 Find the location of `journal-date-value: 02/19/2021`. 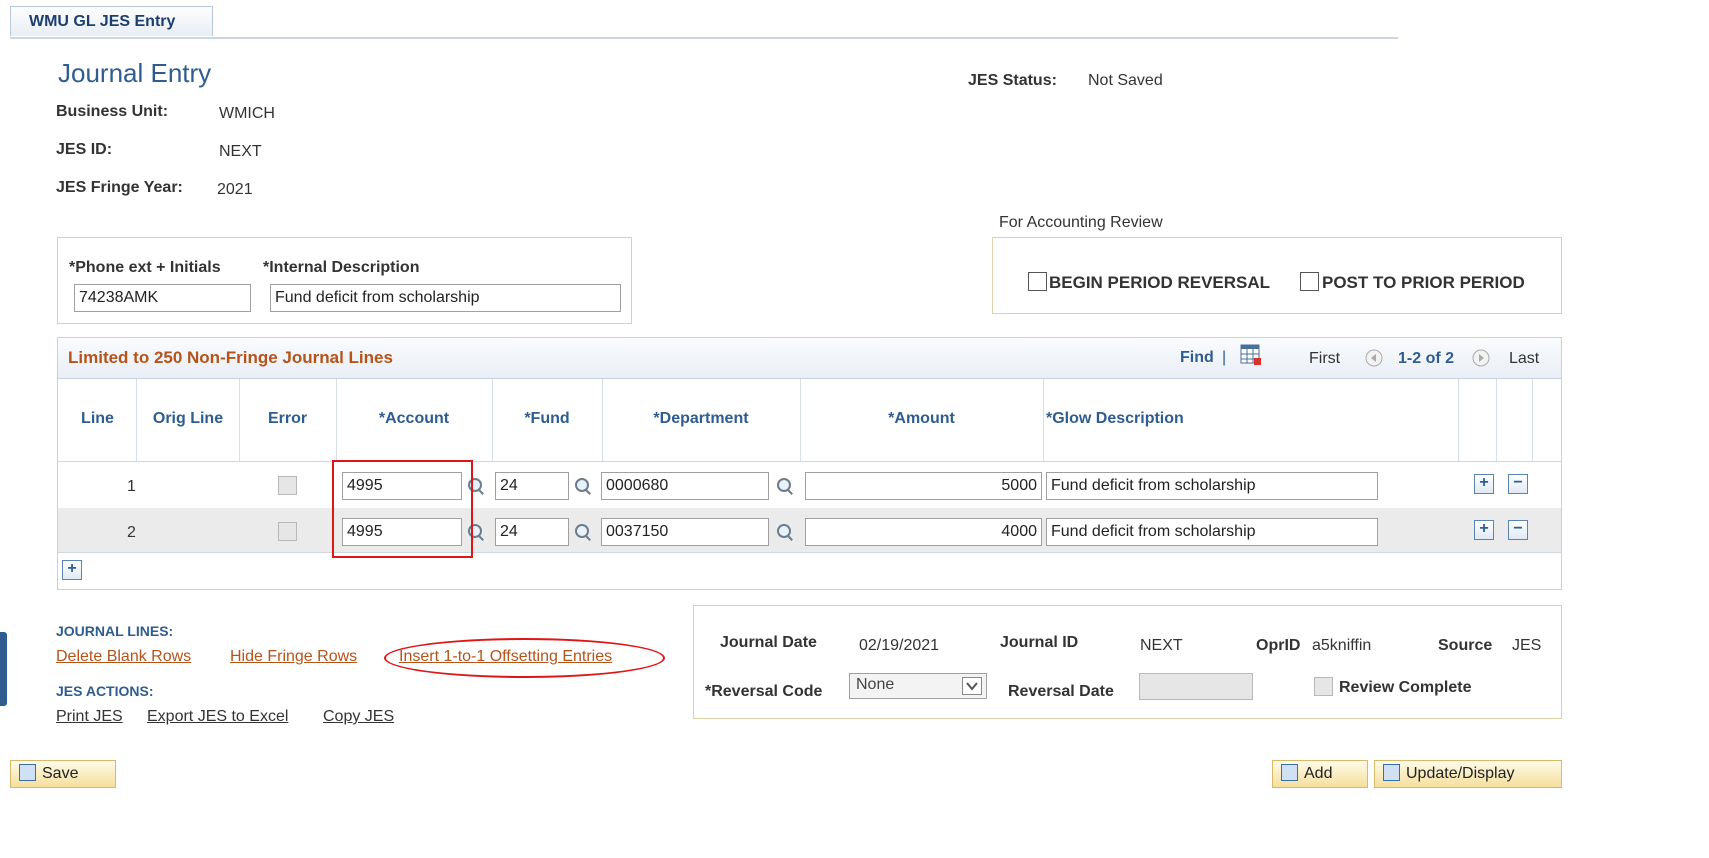

journal-date-value: 02/19/2021 is located at coordinates (899, 645).